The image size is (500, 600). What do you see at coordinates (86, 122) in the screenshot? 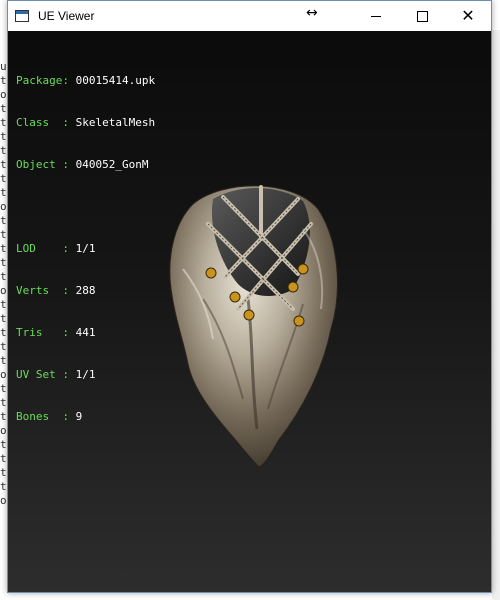
I see `info-row-class: Class : SkeletalMesh` at bounding box center [86, 122].